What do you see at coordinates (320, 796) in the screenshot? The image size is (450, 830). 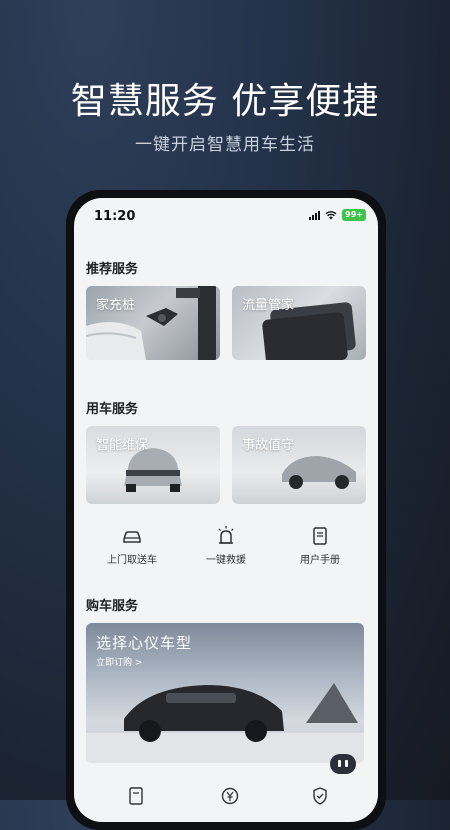 I see `shield-icon` at bounding box center [320, 796].